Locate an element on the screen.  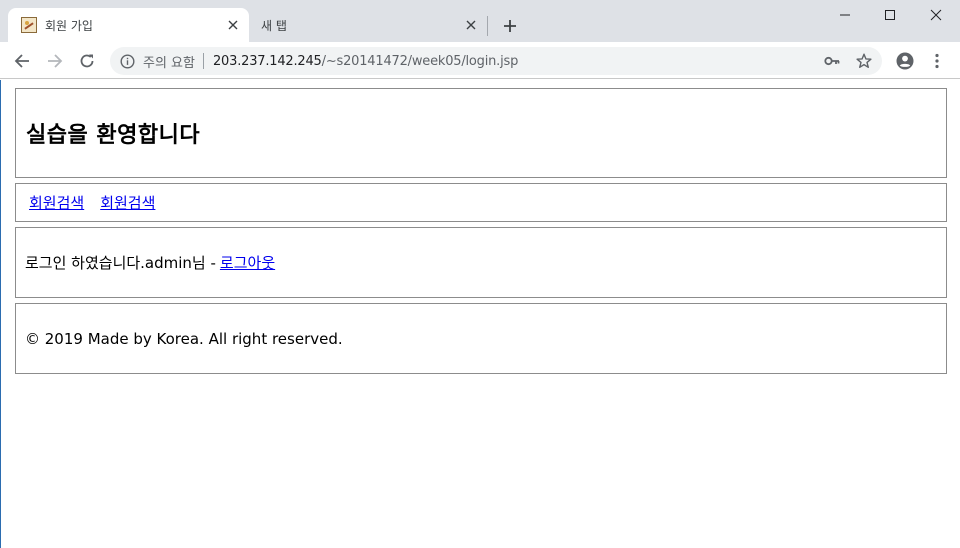
picture-frame-icon is located at coordinates (29, 25).